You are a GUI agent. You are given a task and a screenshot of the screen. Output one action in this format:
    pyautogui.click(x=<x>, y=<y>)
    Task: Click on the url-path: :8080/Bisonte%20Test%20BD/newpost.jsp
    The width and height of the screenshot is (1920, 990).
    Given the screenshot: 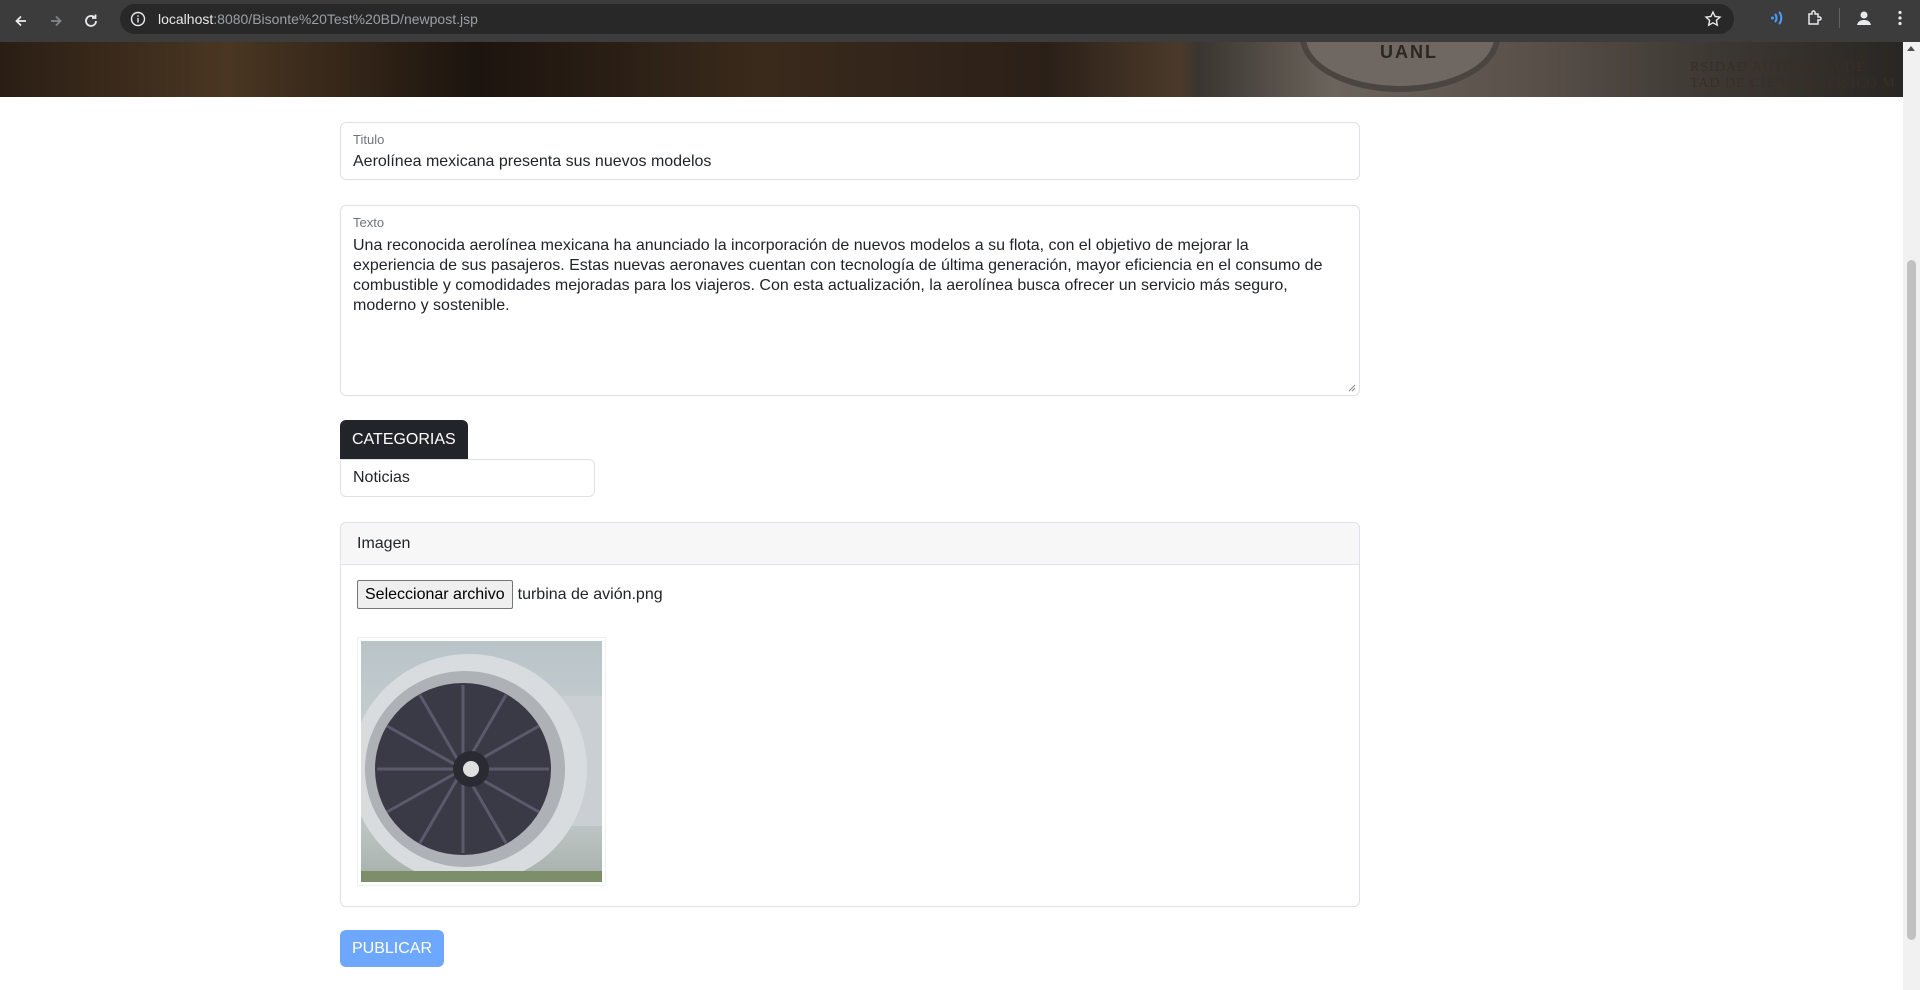 What is the action you would take?
    pyautogui.click(x=345, y=19)
    